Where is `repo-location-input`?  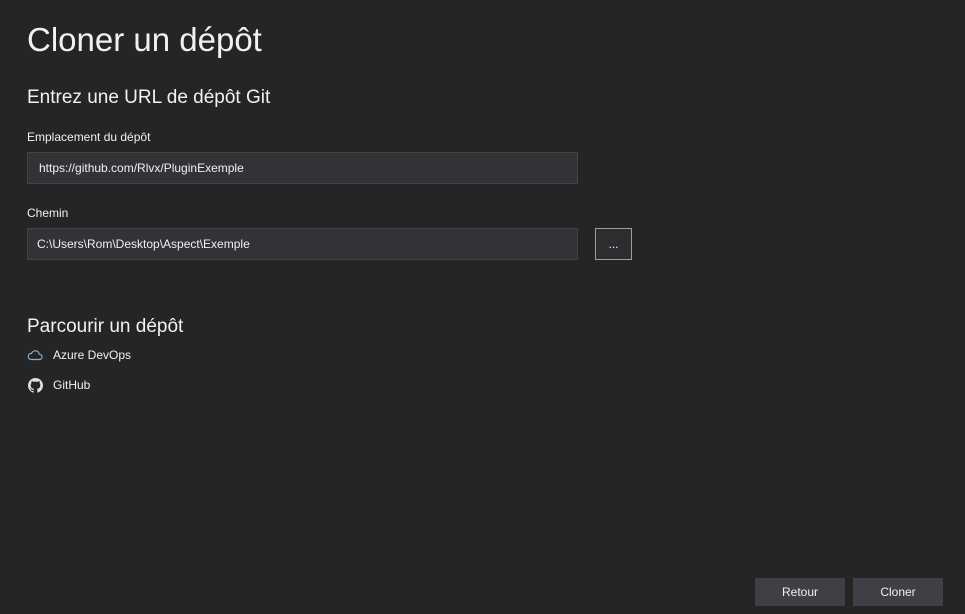 repo-location-input is located at coordinates (302, 168).